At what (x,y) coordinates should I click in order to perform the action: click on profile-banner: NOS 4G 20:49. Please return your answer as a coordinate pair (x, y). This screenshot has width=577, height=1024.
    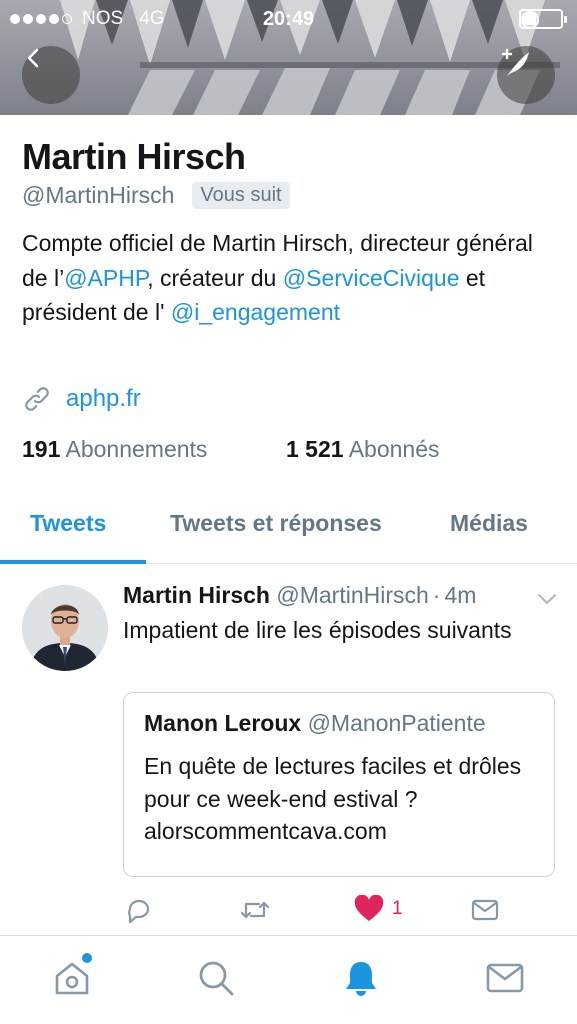
    Looking at the image, I should click on (288, 57).